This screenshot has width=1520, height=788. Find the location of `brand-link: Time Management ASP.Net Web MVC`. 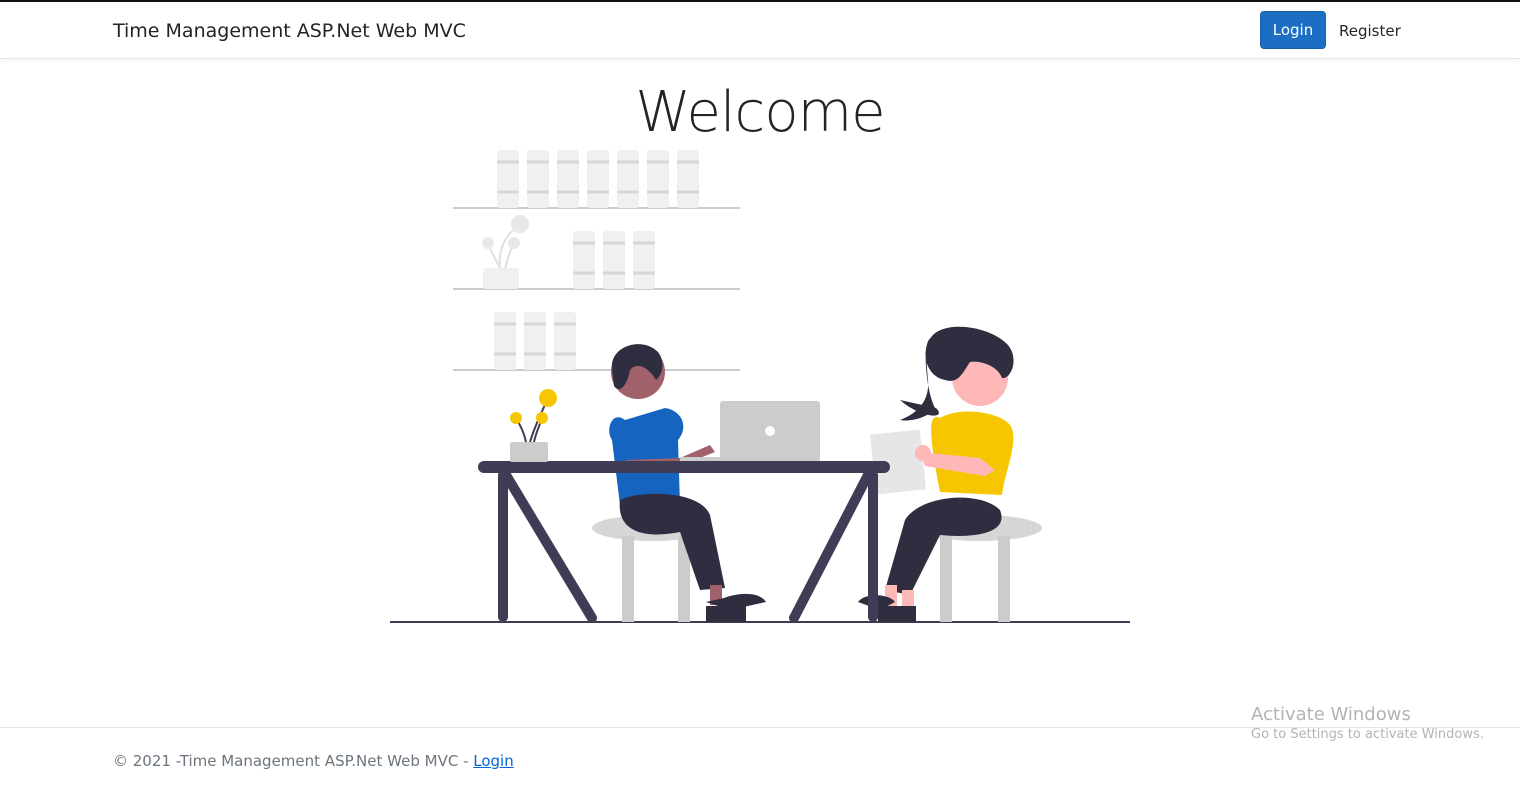

brand-link: Time Management ASP.Net Web MVC is located at coordinates (289, 31).